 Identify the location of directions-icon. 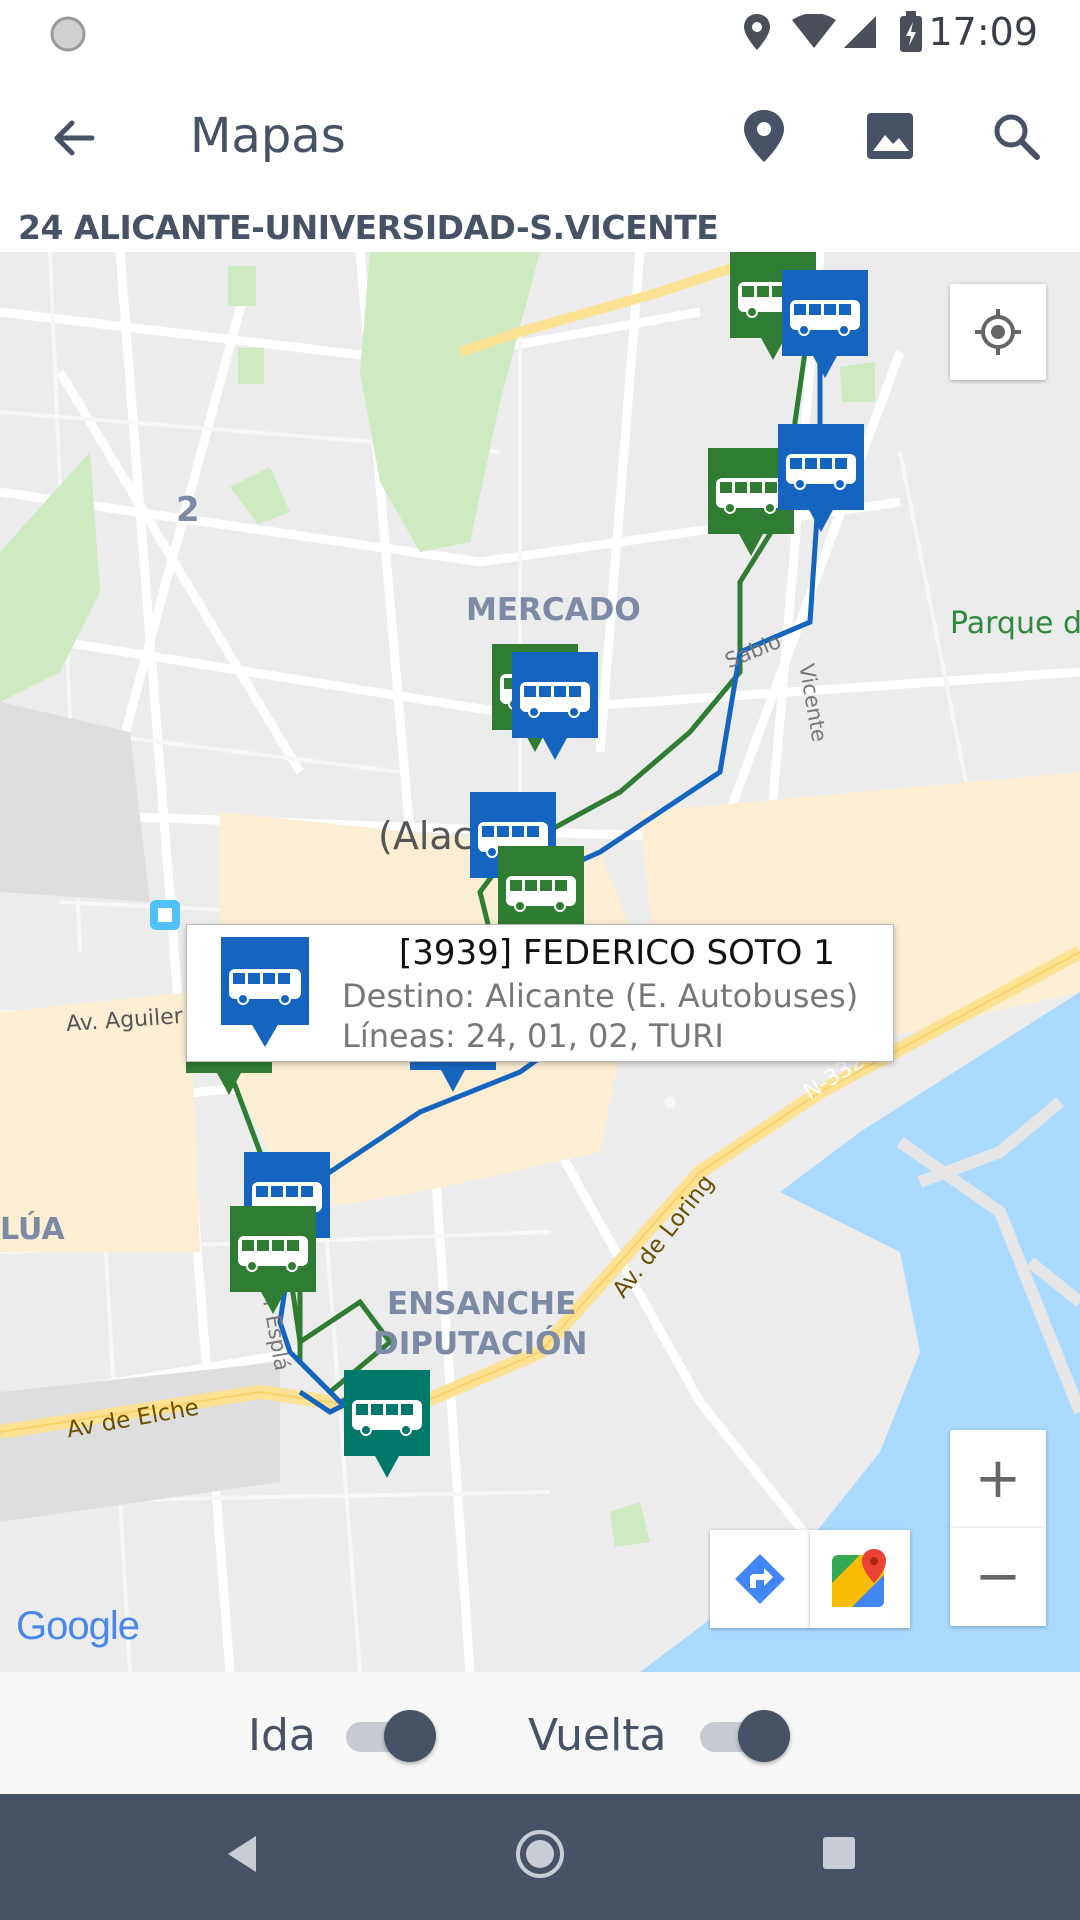
(760, 1579).